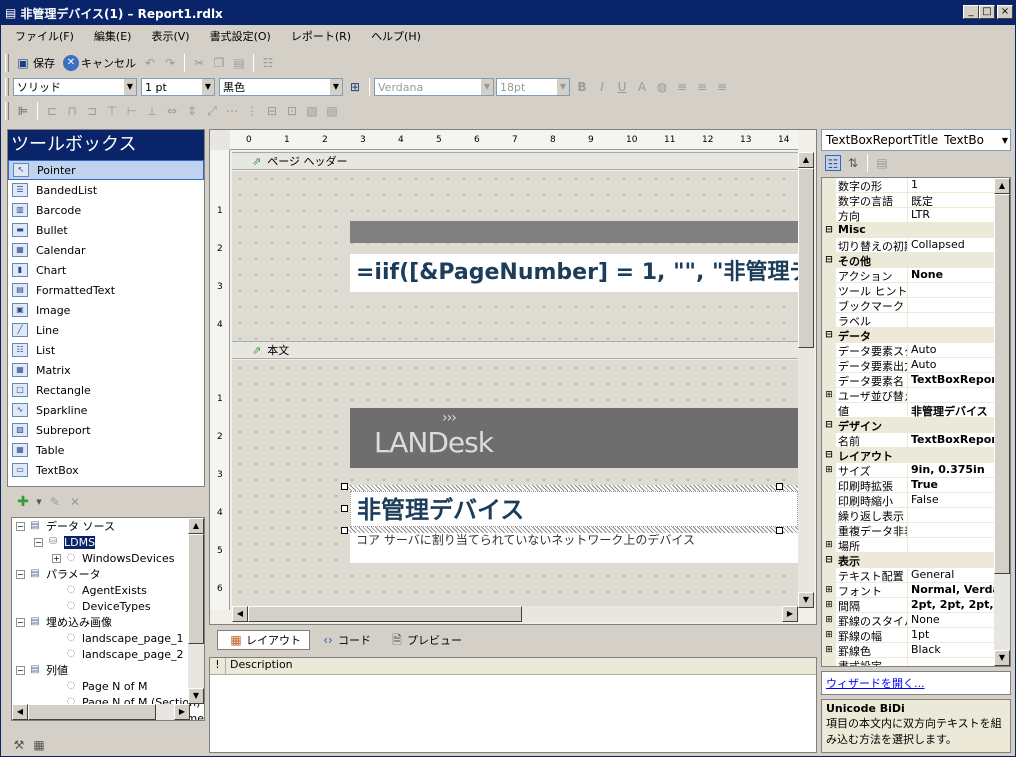 This screenshot has width=1016, height=757. What do you see at coordinates (108, 670) in the screenshot?
I see `tree-node: − ▤ 列値` at bounding box center [108, 670].